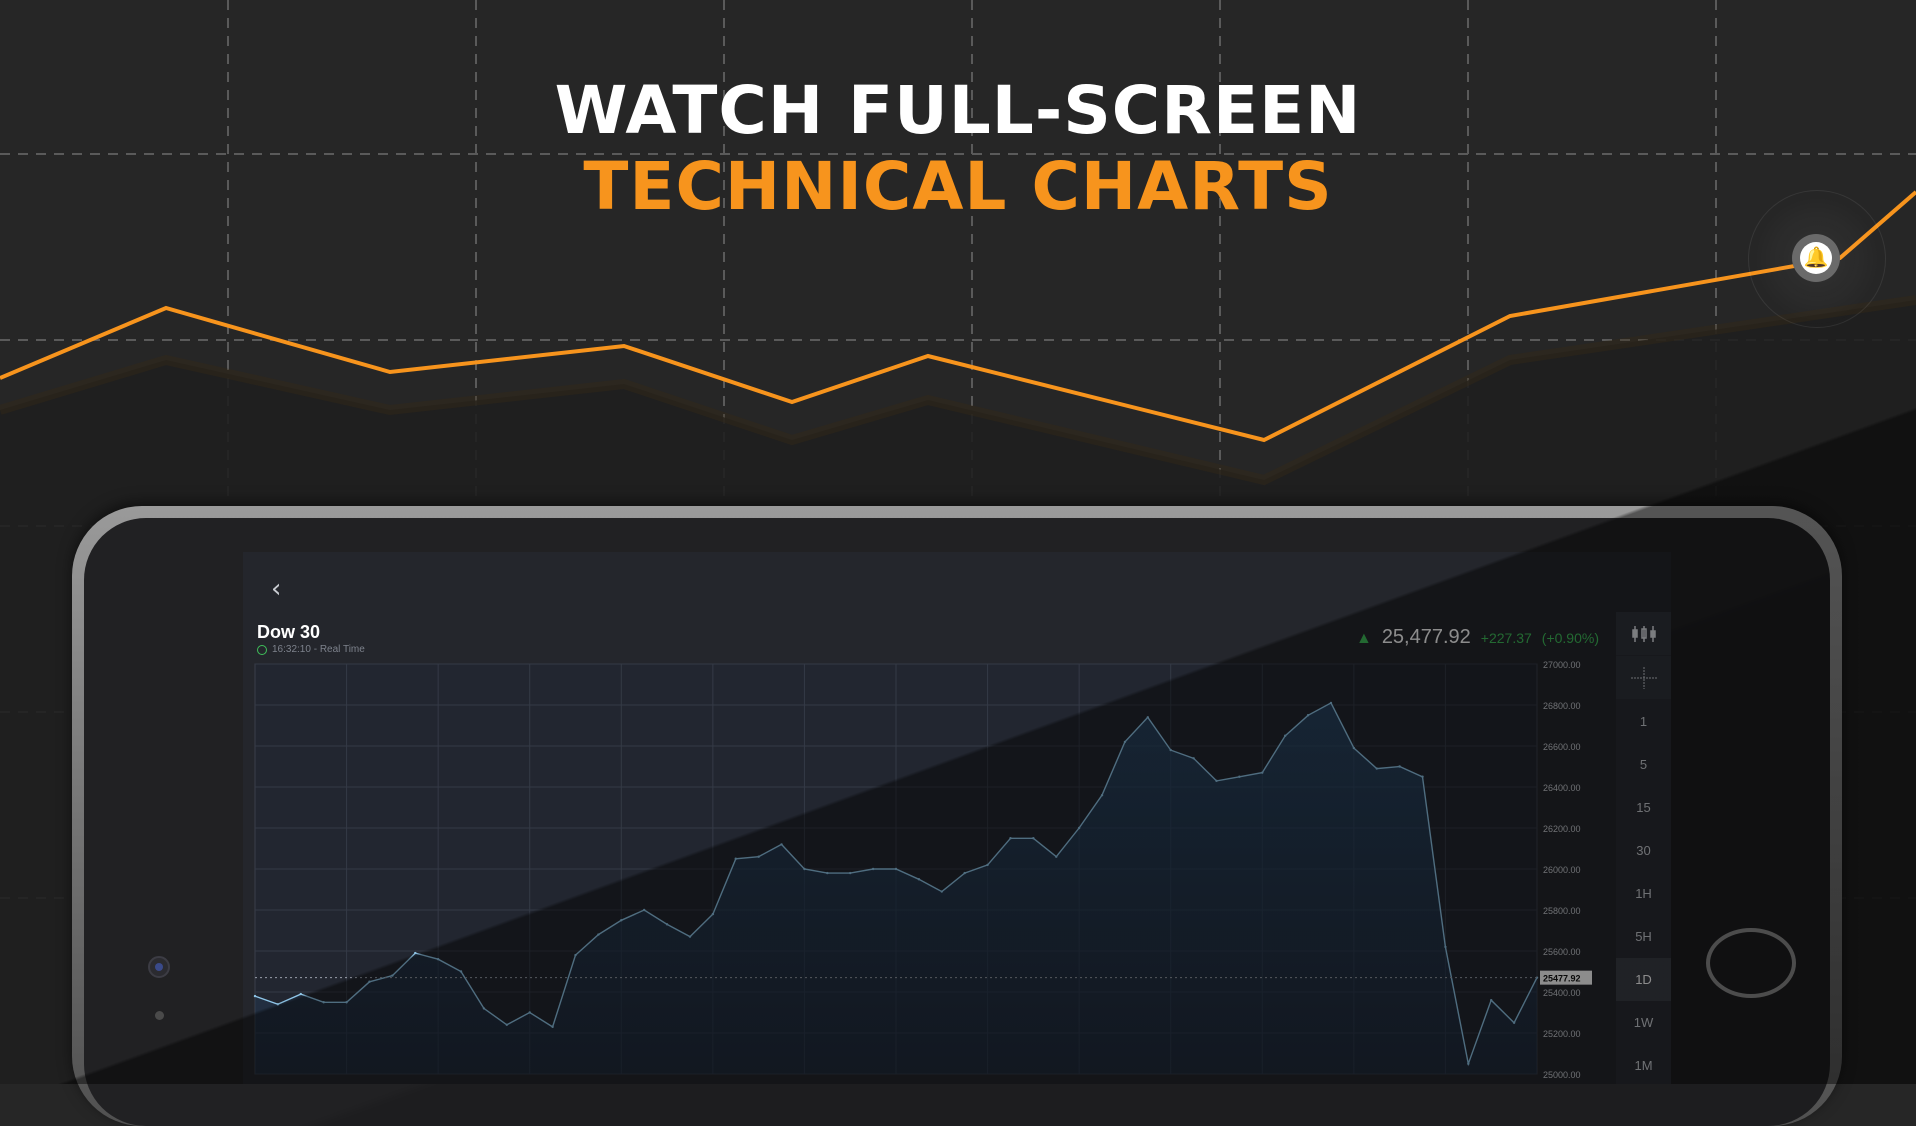  What do you see at coordinates (1570, 638) in the screenshot?
I see `price-change-percent: (+0.90%)` at bounding box center [1570, 638].